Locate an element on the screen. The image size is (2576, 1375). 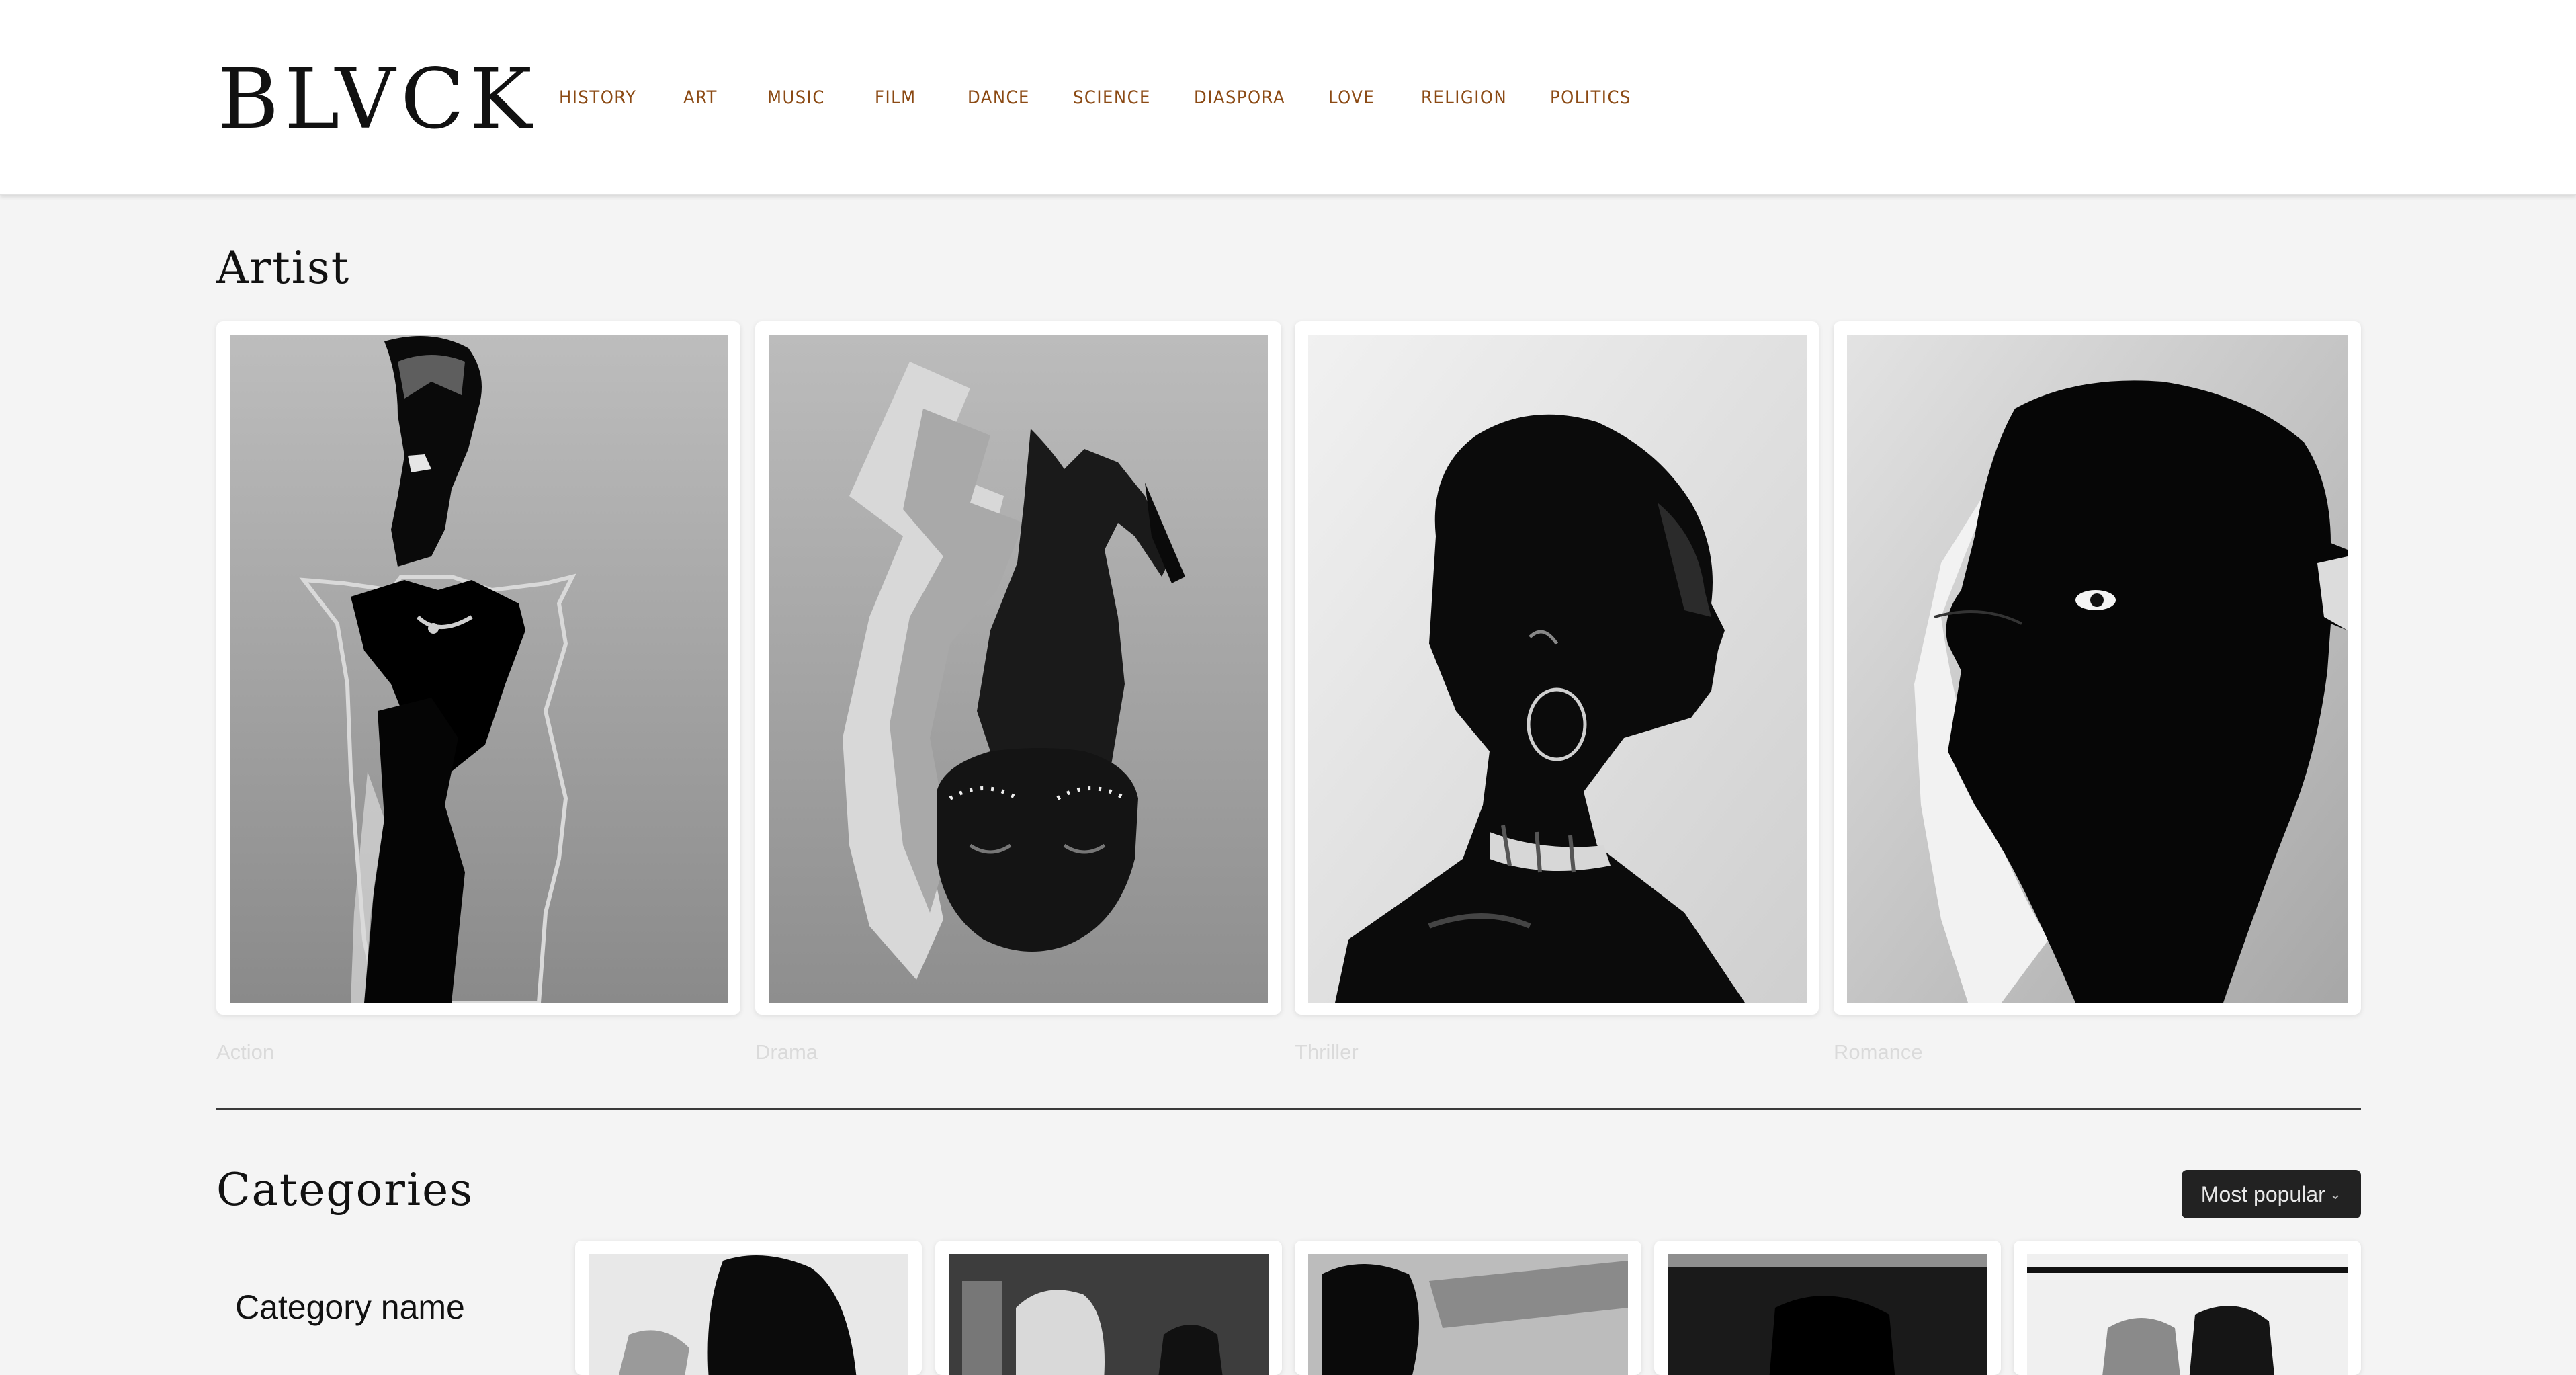
nav-item-history: HISTORY is located at coordinates (597, 98).